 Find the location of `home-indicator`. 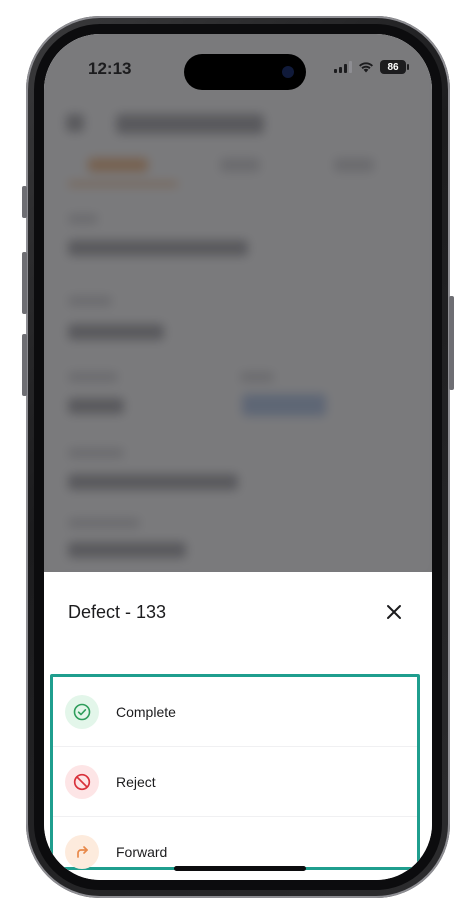

home-indicator is located at coordinates (240, 868).